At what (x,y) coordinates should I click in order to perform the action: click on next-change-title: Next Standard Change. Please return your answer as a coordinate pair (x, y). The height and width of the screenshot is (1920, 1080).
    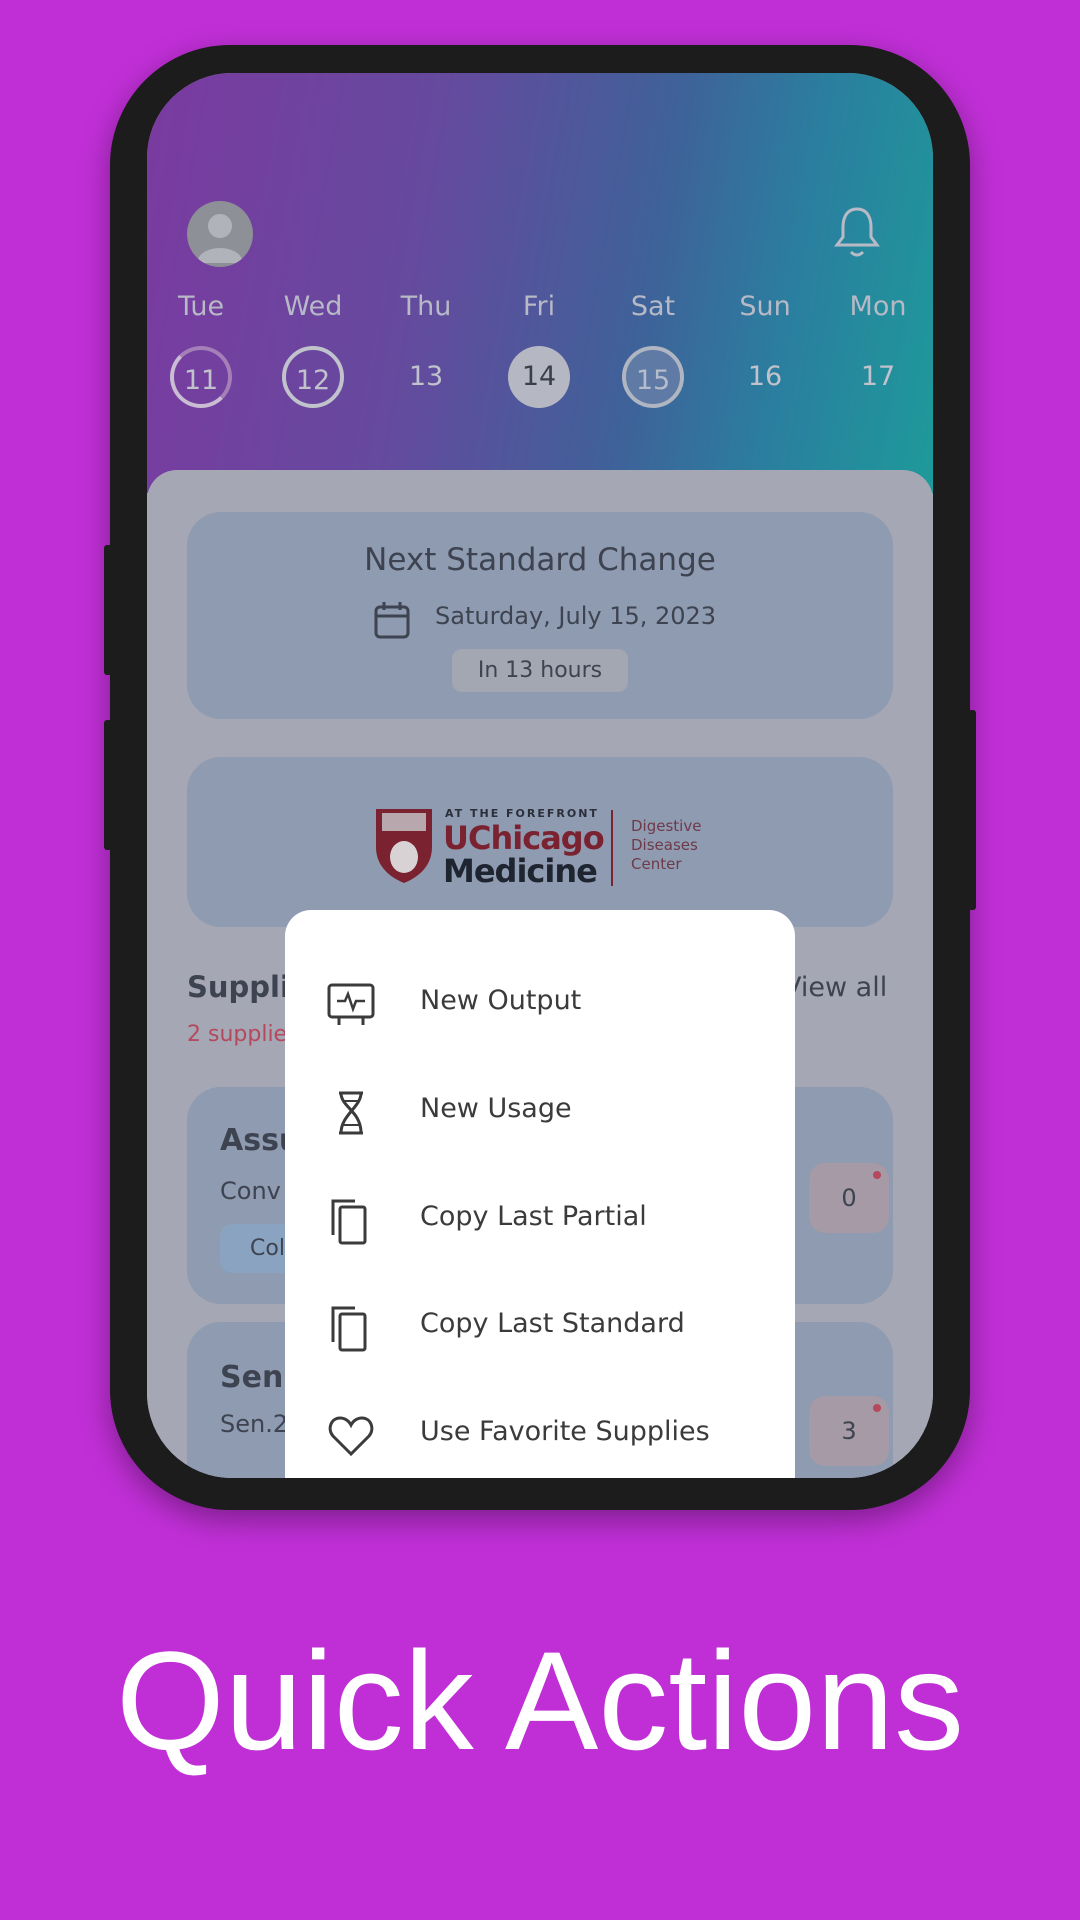
    Looking at the image, I should click on (540, 560).